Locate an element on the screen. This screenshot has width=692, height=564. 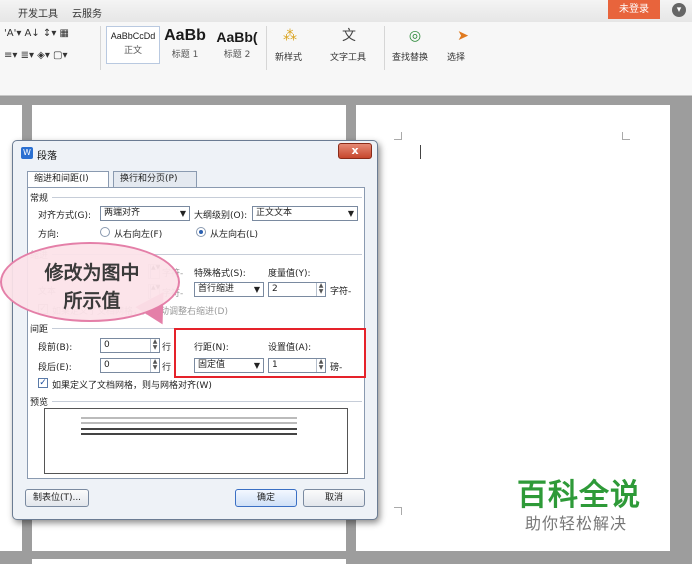
dialog-title: 段落 is located at coordinates (47, 156).